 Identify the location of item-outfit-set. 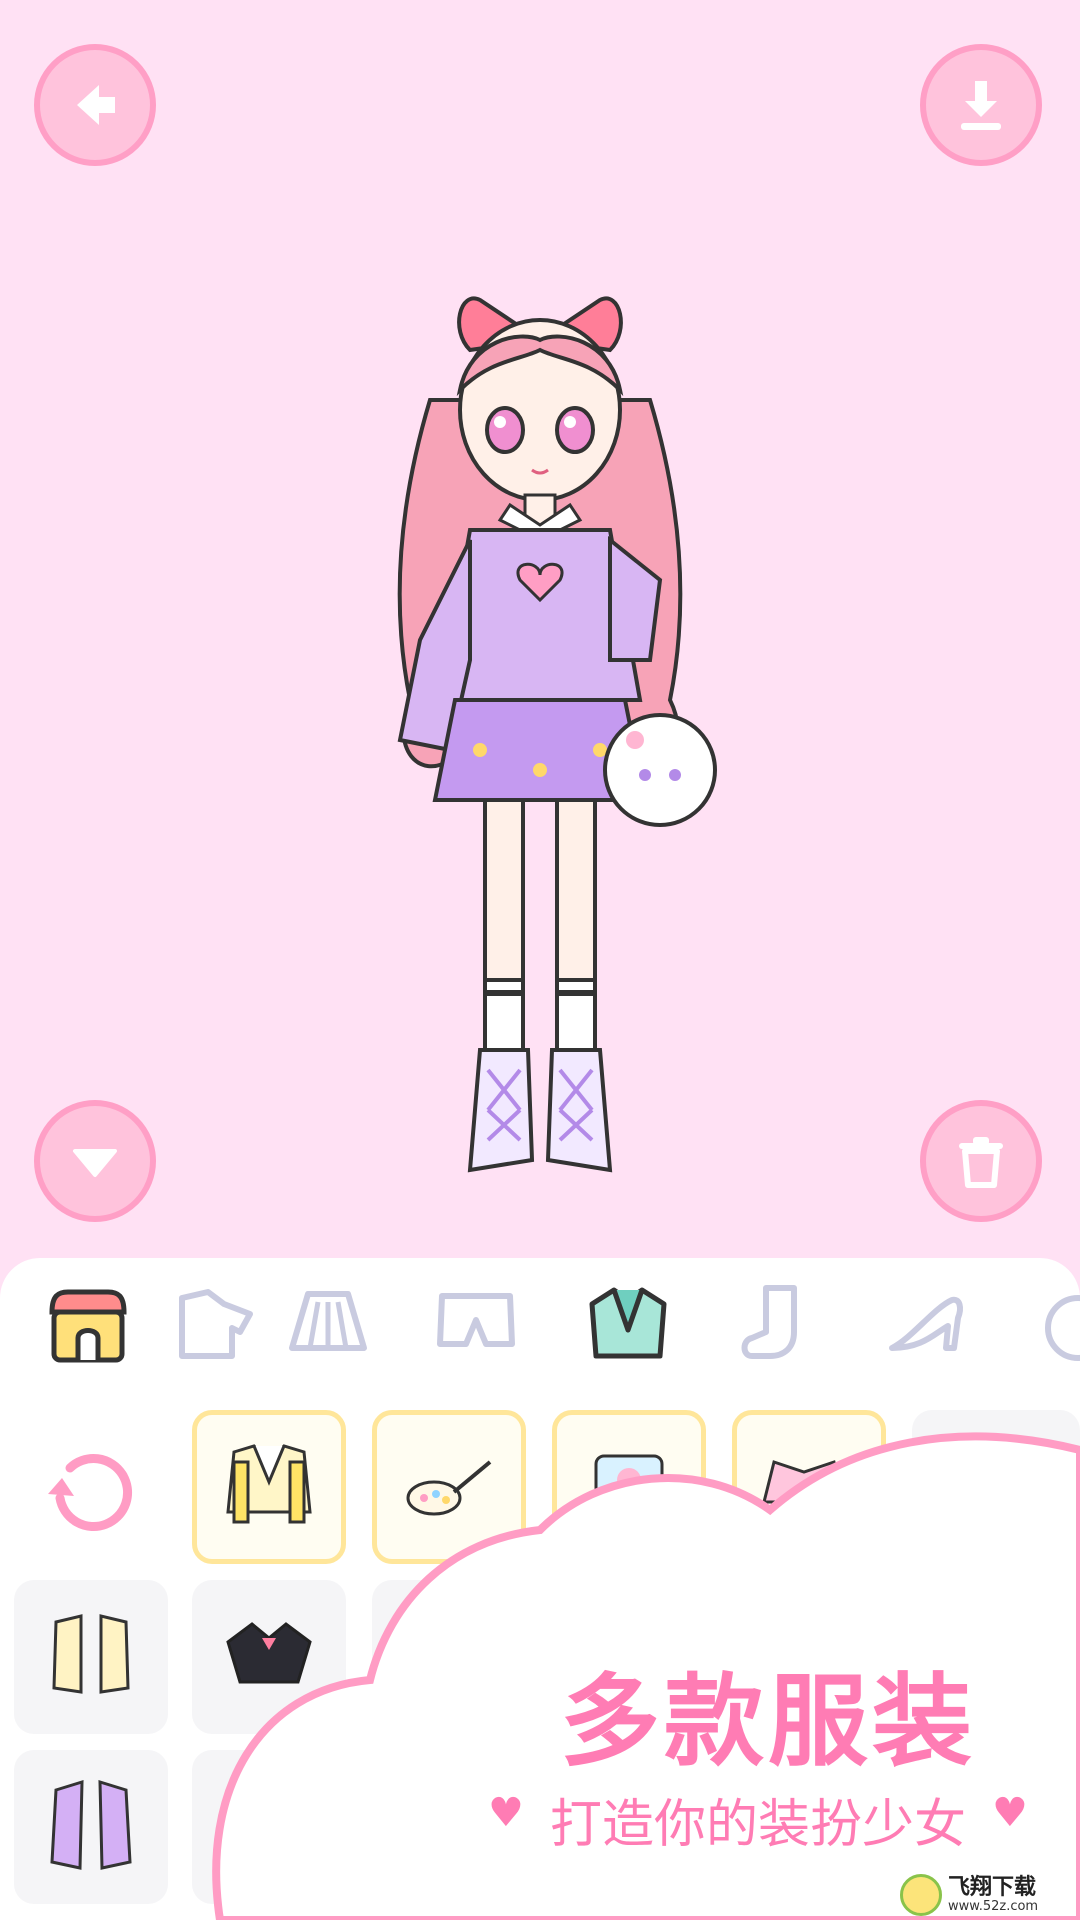
(629, 1487).